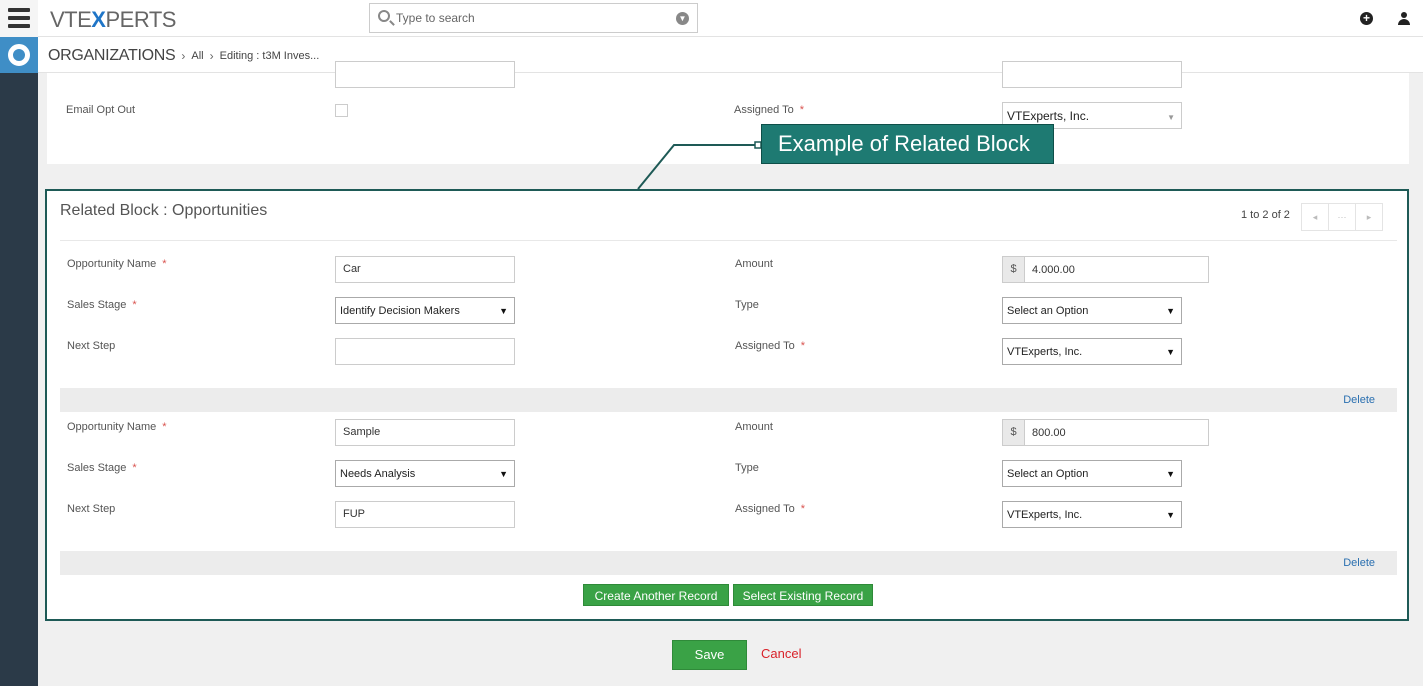  What do you see at coordinates (728, 240) in the screenshot?
I see `divider` at bounding box center [728, 240].